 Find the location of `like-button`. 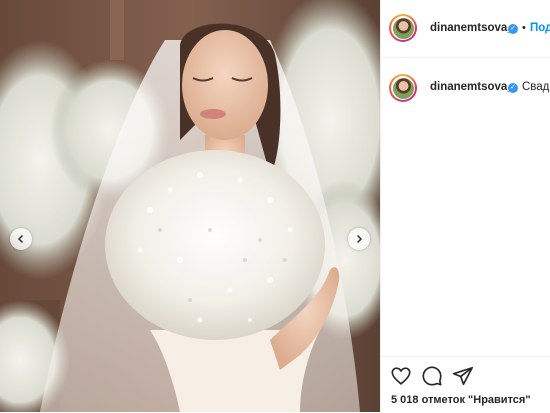

like-button is located at coordinates (401, 376).